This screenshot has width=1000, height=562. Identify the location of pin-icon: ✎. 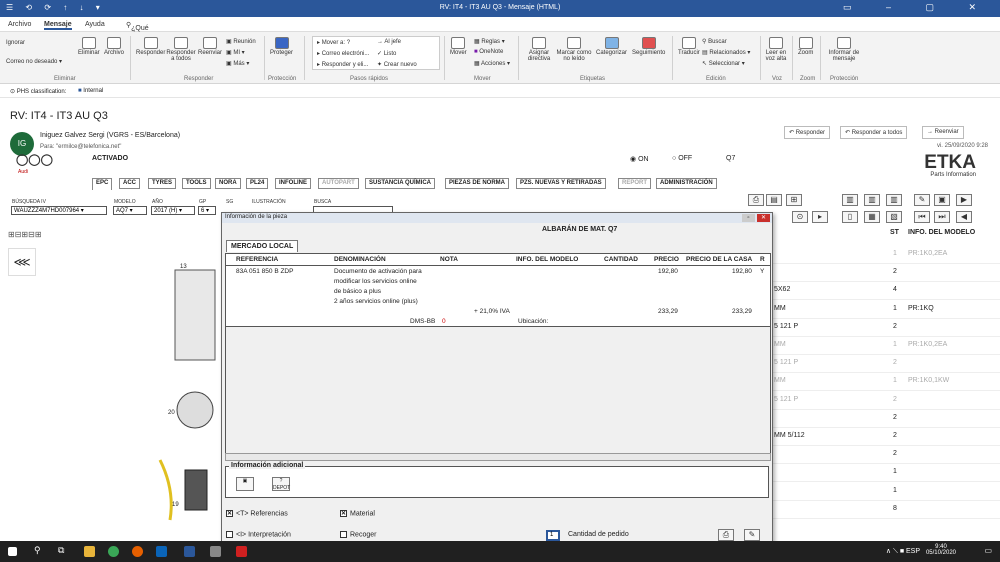
(922, 200).